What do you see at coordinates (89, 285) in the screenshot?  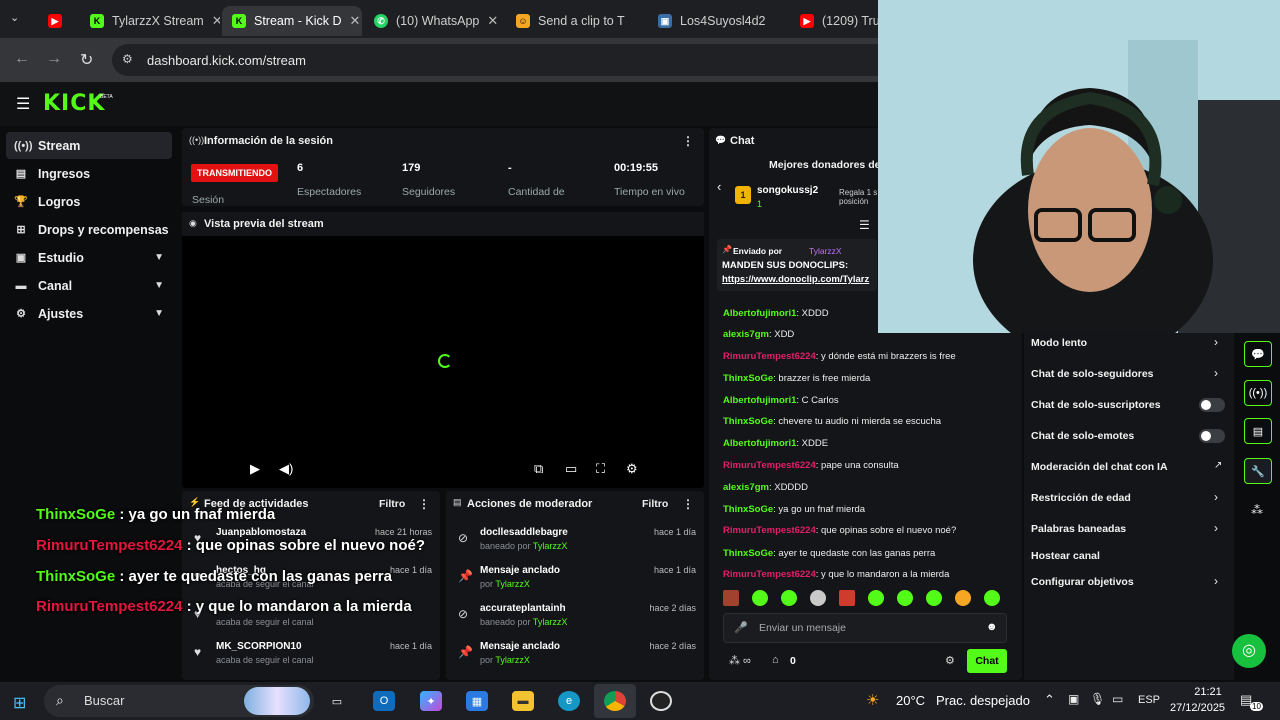 I see `sidebar-item-canal: ▬ Canal ▼` at bounding box center [89, 285].